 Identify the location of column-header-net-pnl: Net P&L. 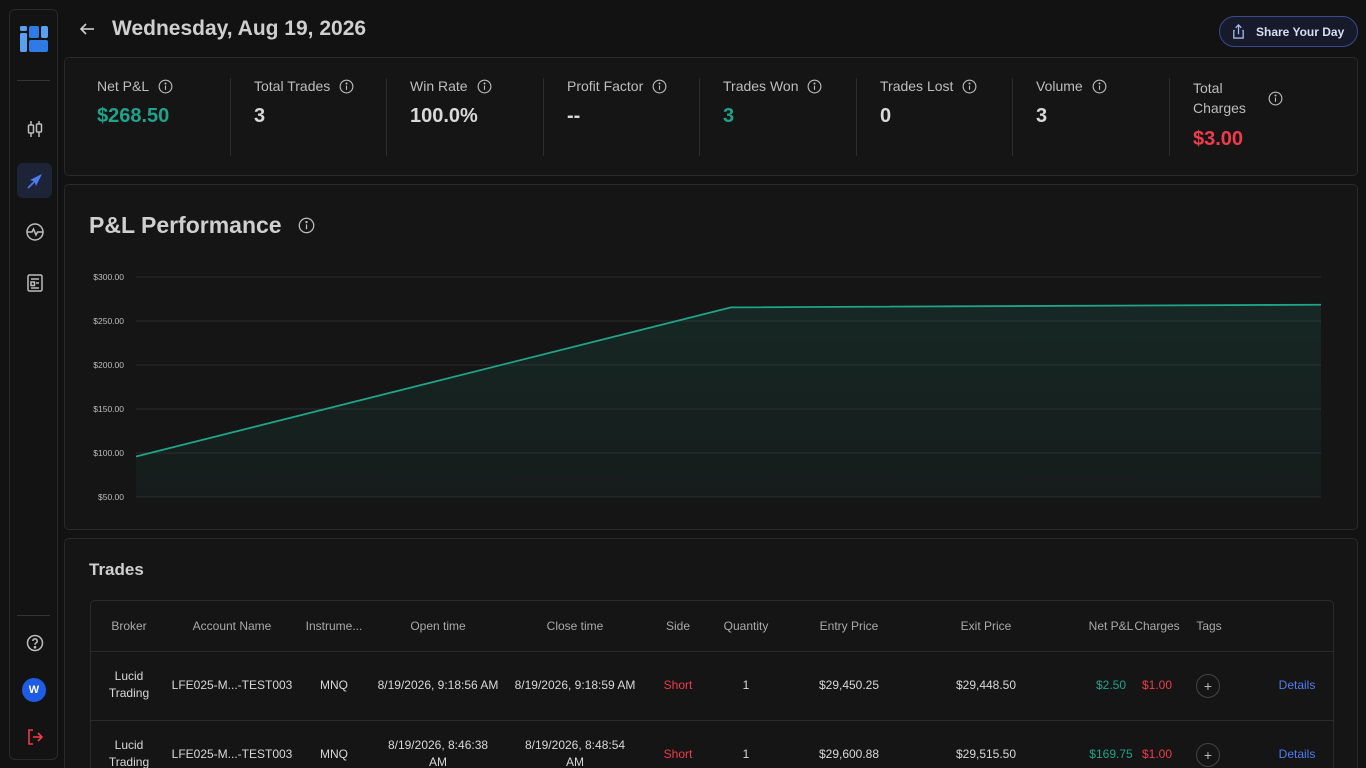
(1111, 626).